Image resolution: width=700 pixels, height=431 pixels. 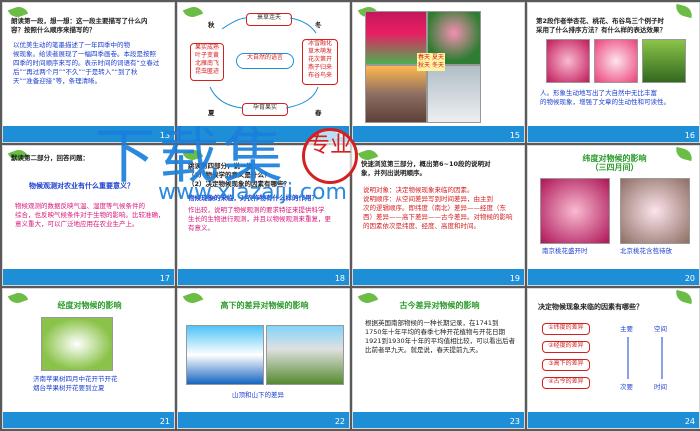 I want to click on slide-footer-bar: 19, so click(x=438, y=277).